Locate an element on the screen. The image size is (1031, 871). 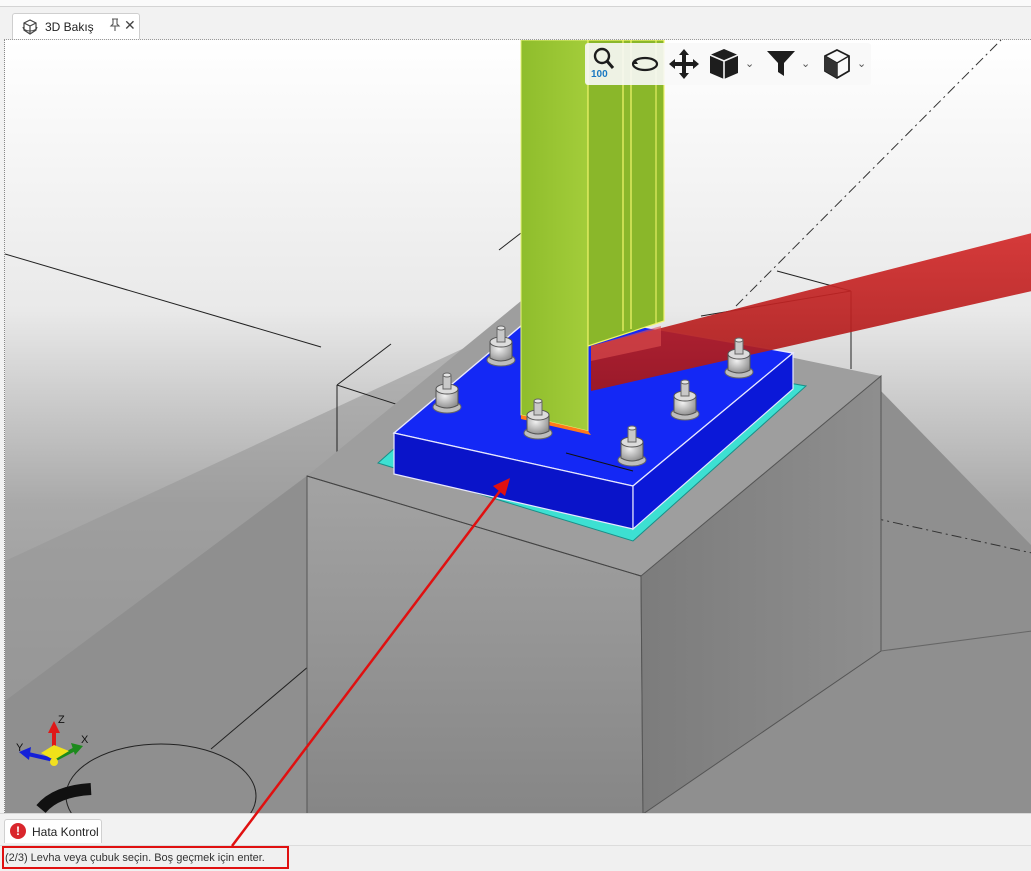
view-toolbar: 100 ⌄ ⌄ ⌄ is located at coordinates (728, 64).